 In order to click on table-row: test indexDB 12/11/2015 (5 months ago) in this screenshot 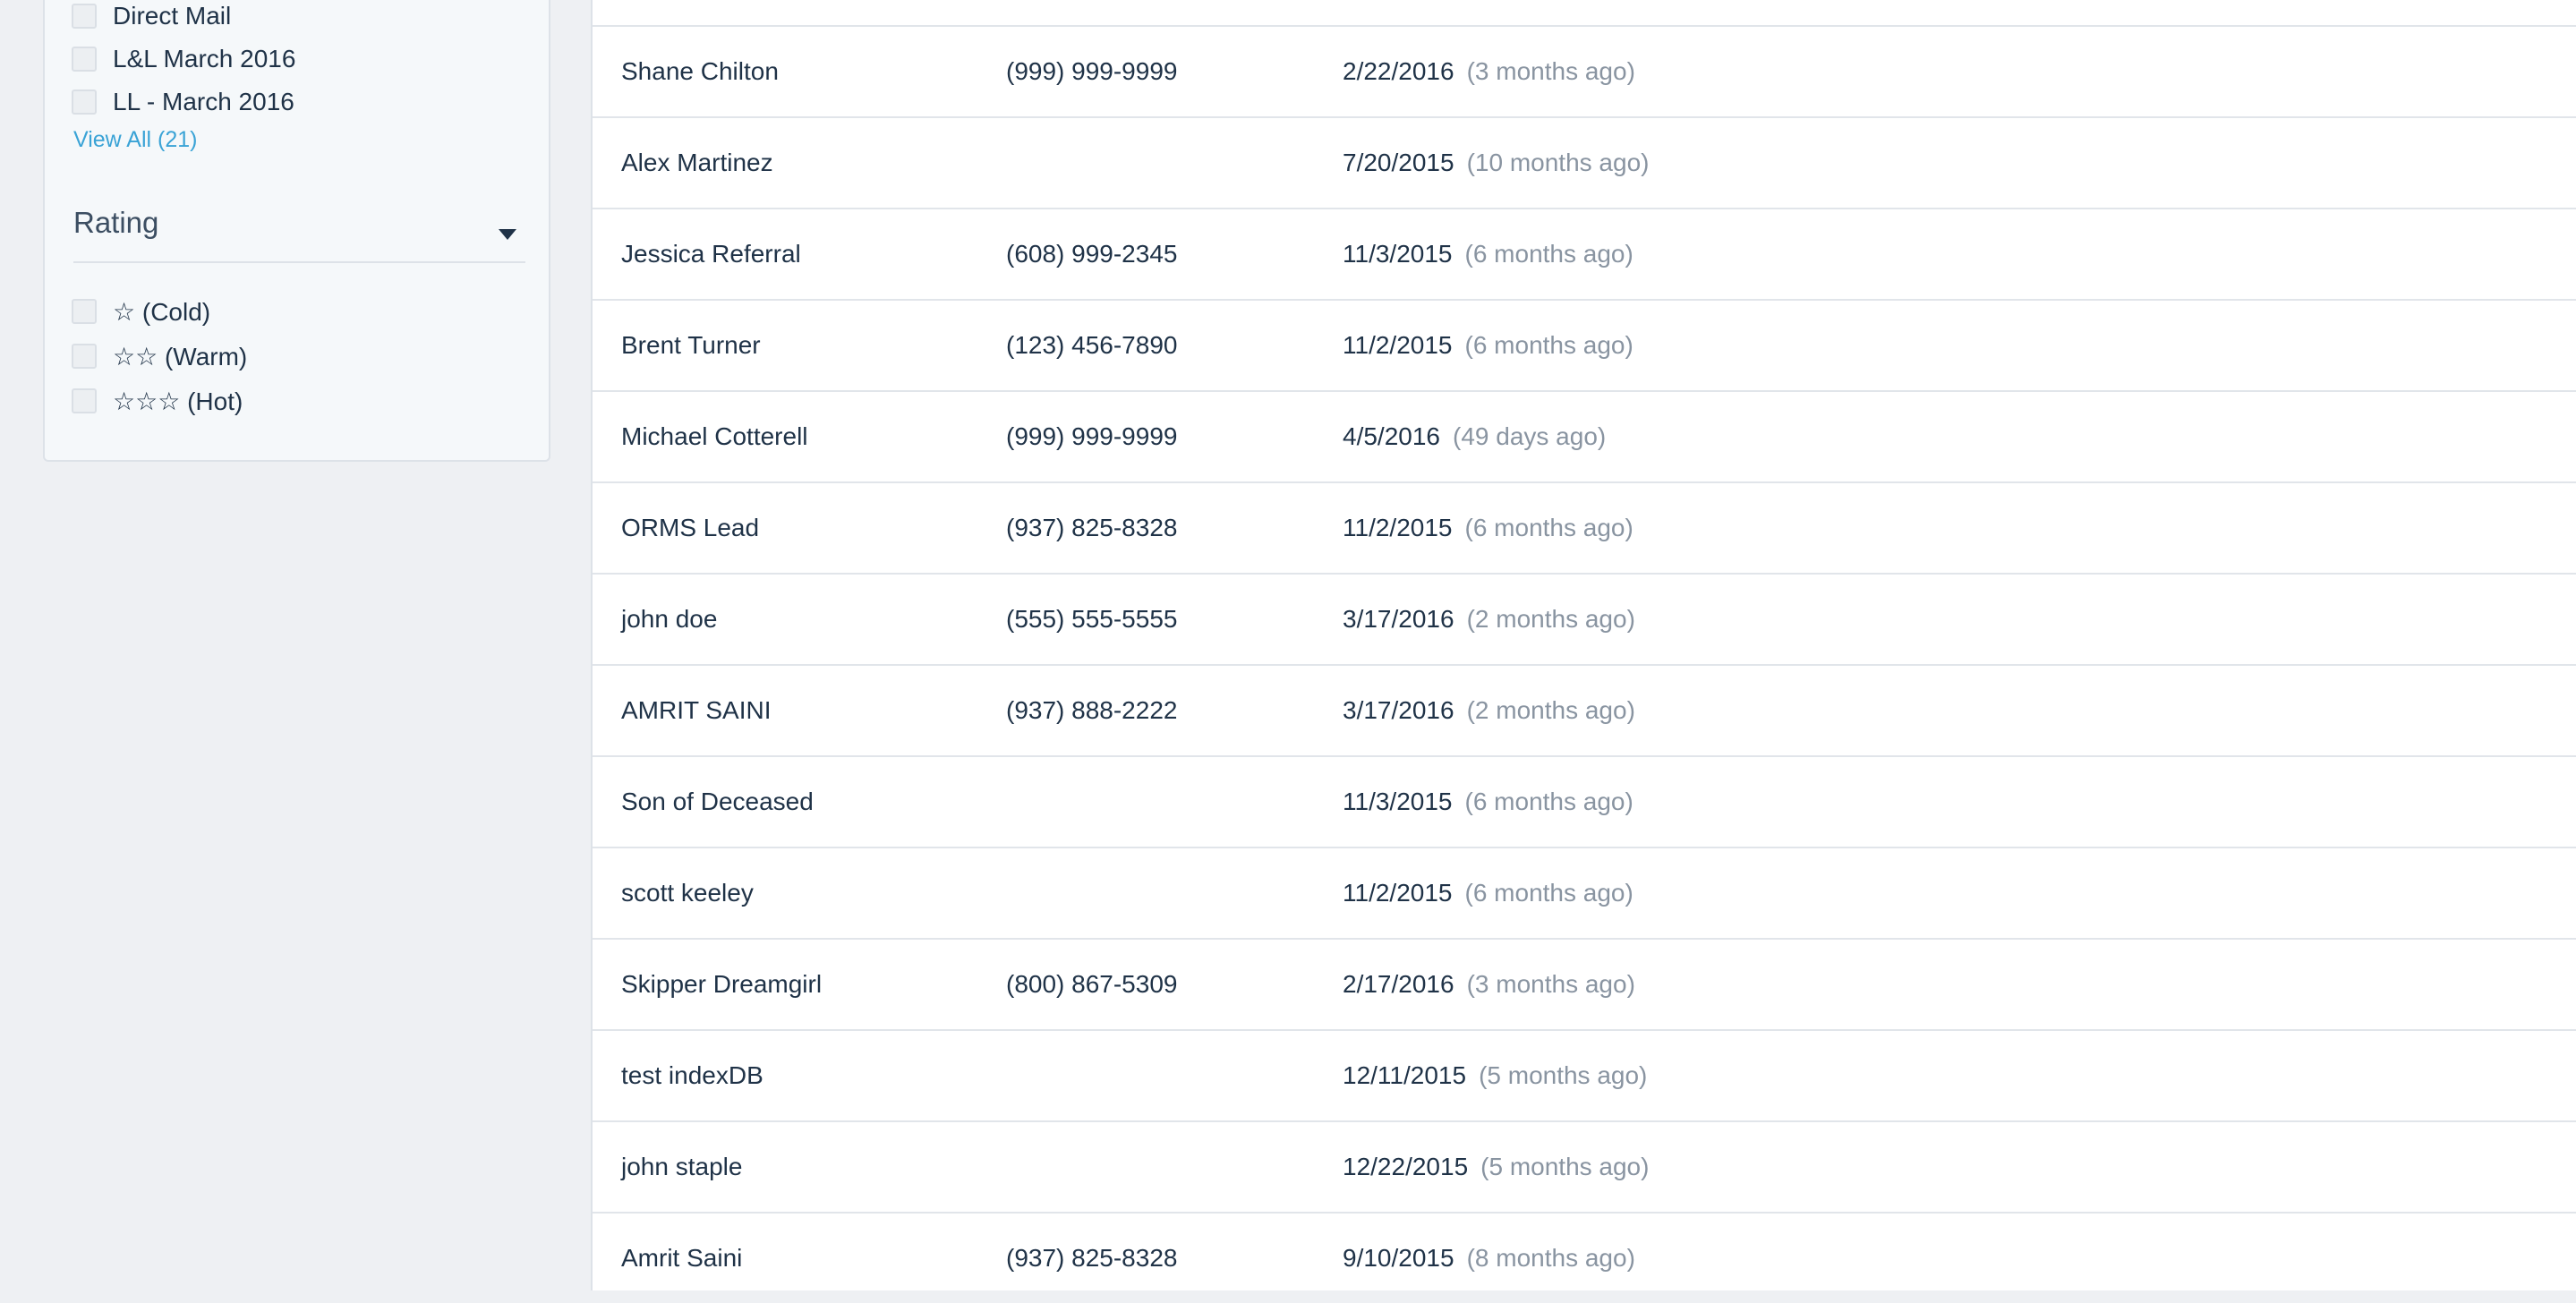, I will do `click(1584, 1074)`.